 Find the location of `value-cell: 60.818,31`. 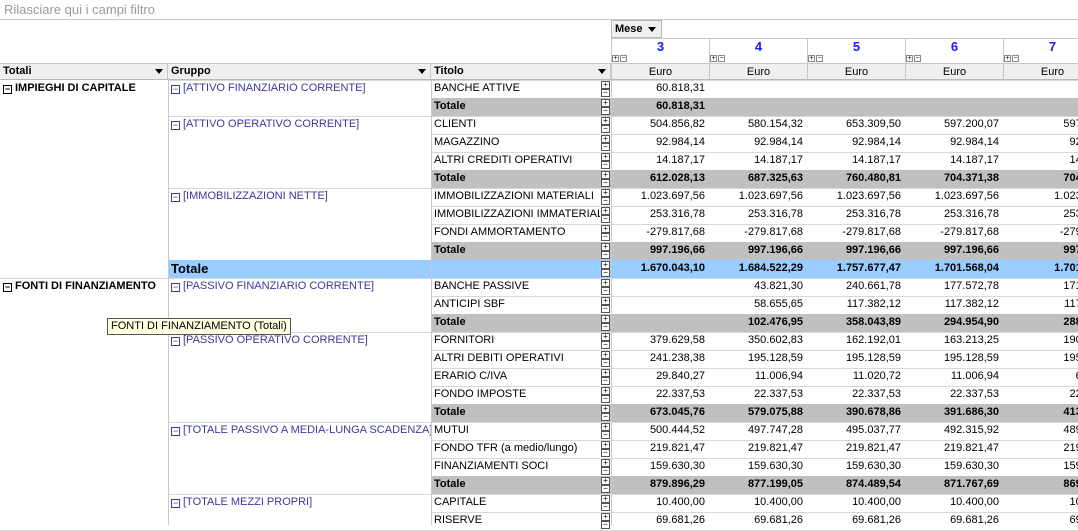

value-cell: 60.818,31 is located at coordinates (660, 89).